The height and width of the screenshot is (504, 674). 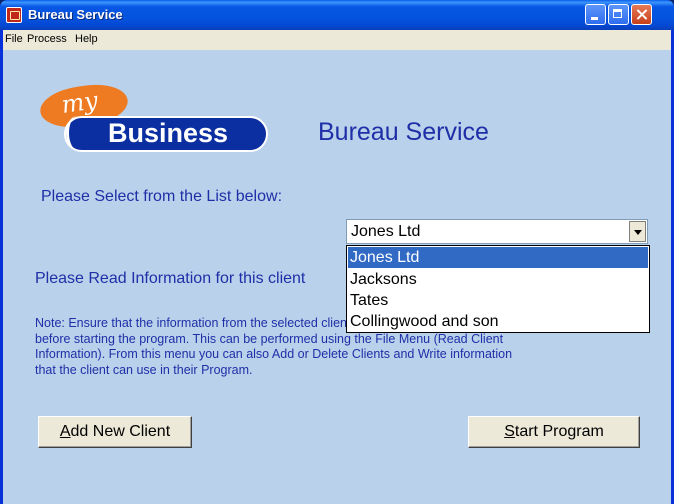 What do you see at coordinates (337, 15) in the screenshot?
I see `title-bar: Bureau Service` at bounding box center [337, 15].